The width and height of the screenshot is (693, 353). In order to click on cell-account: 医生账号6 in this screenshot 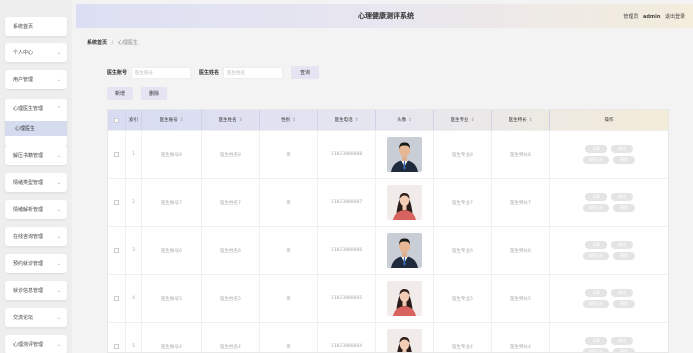, I will do `click(172, 250)`.